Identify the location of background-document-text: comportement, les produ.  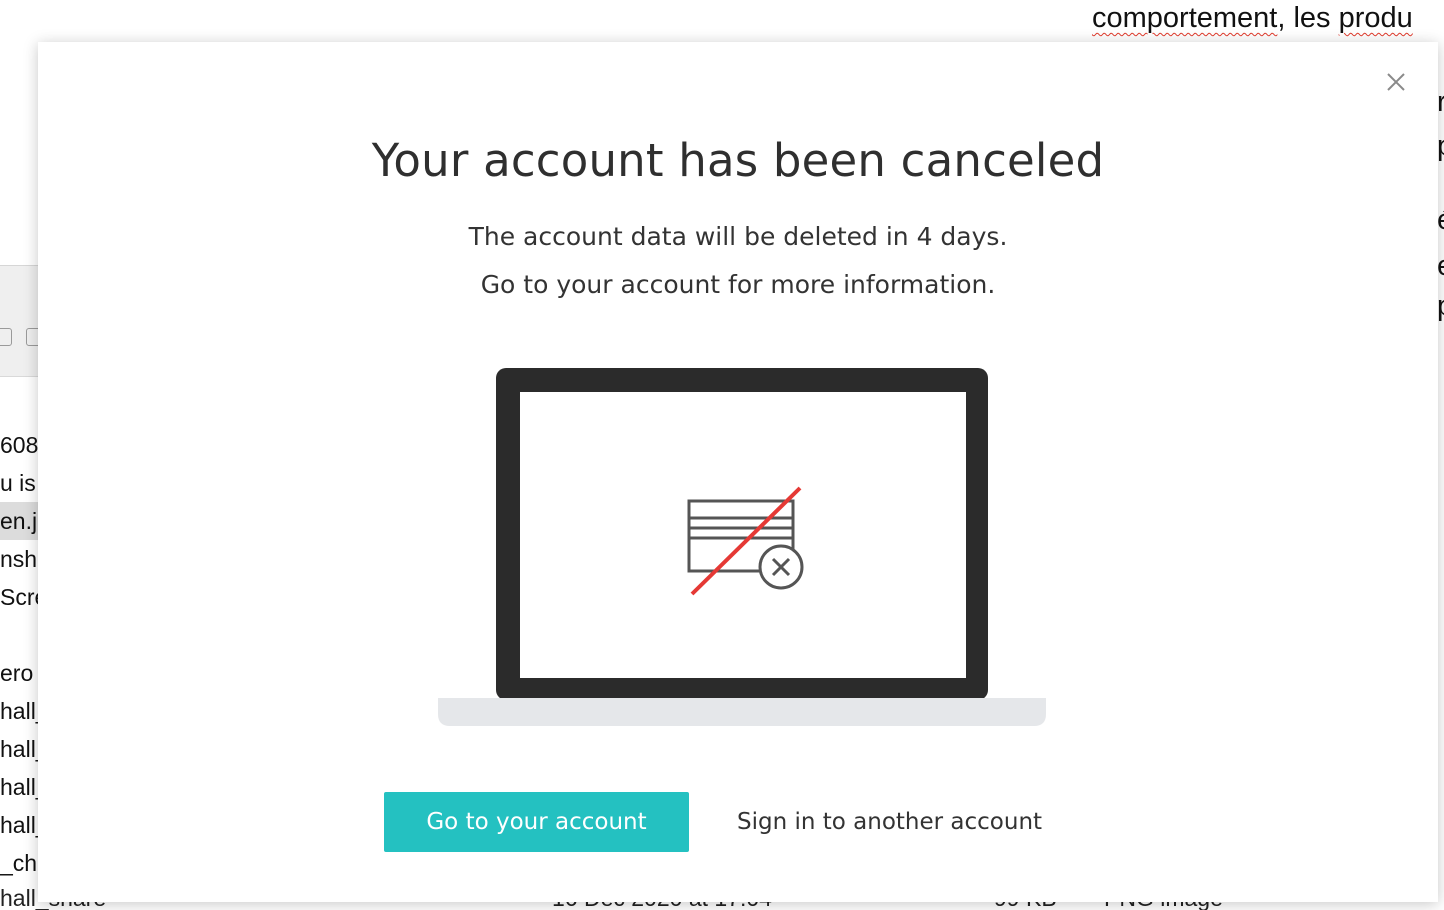
(1252, 18).